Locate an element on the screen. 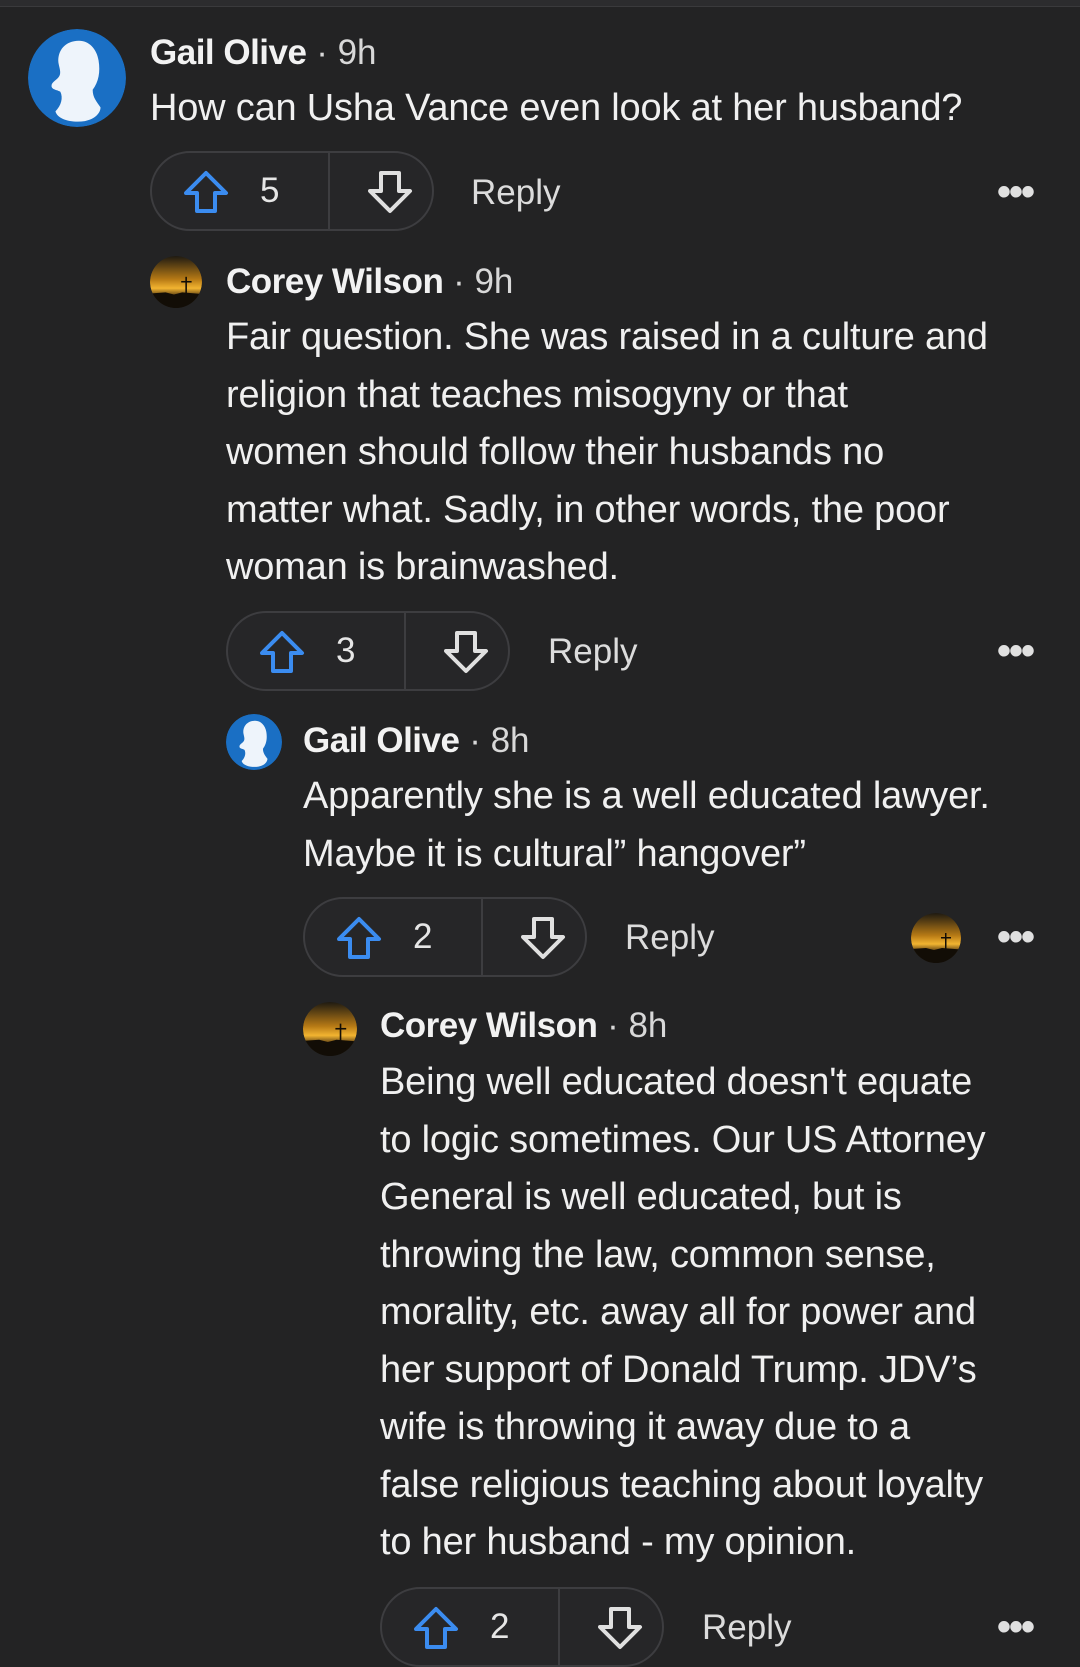  vote-count: 2 is located at coordinates (500, 1626).